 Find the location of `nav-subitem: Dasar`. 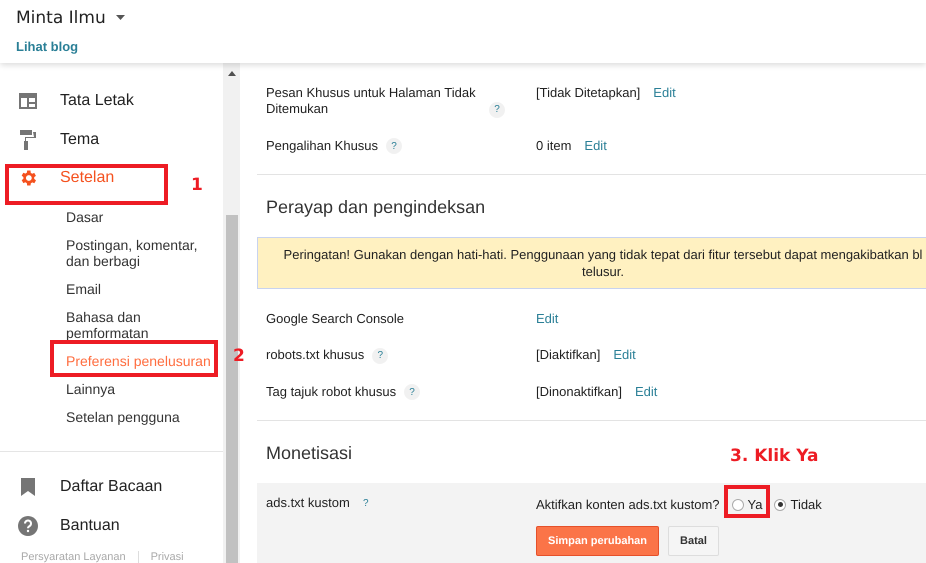

nav-subitem: Dasar is located at coordinates (85, 217).